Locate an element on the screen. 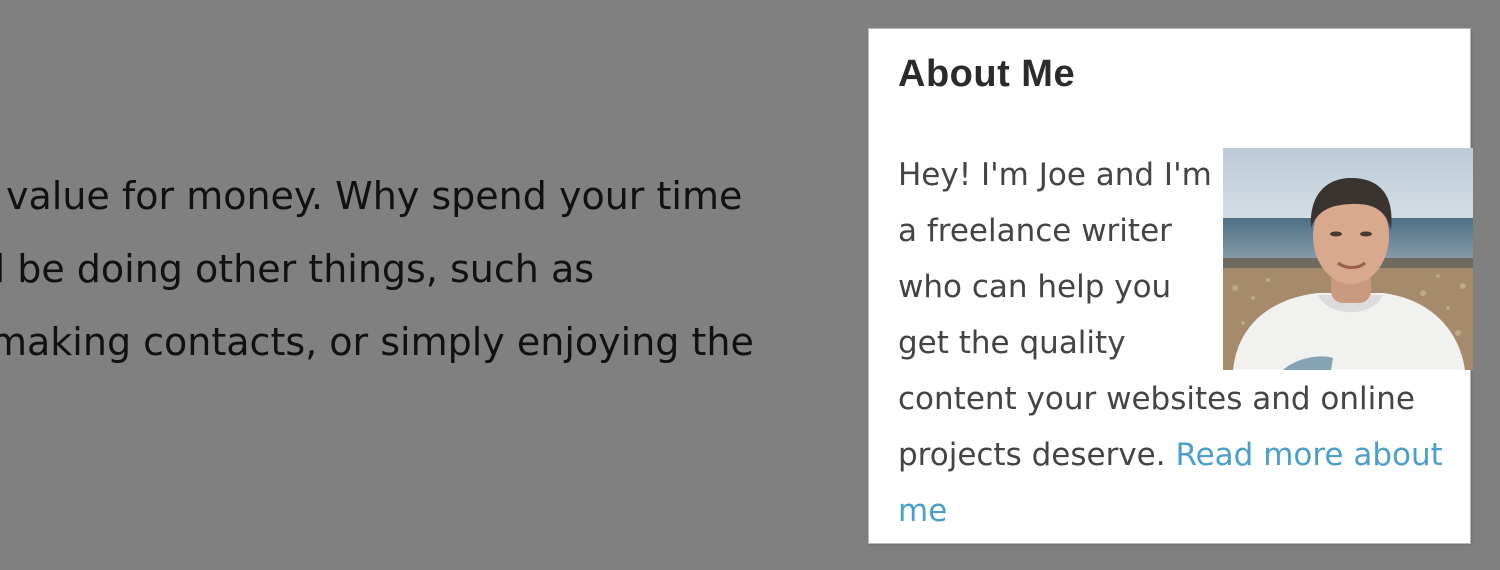 This screenshot has height=570, width=1500. profile-photo-image is located at coordinates (1348, 259).